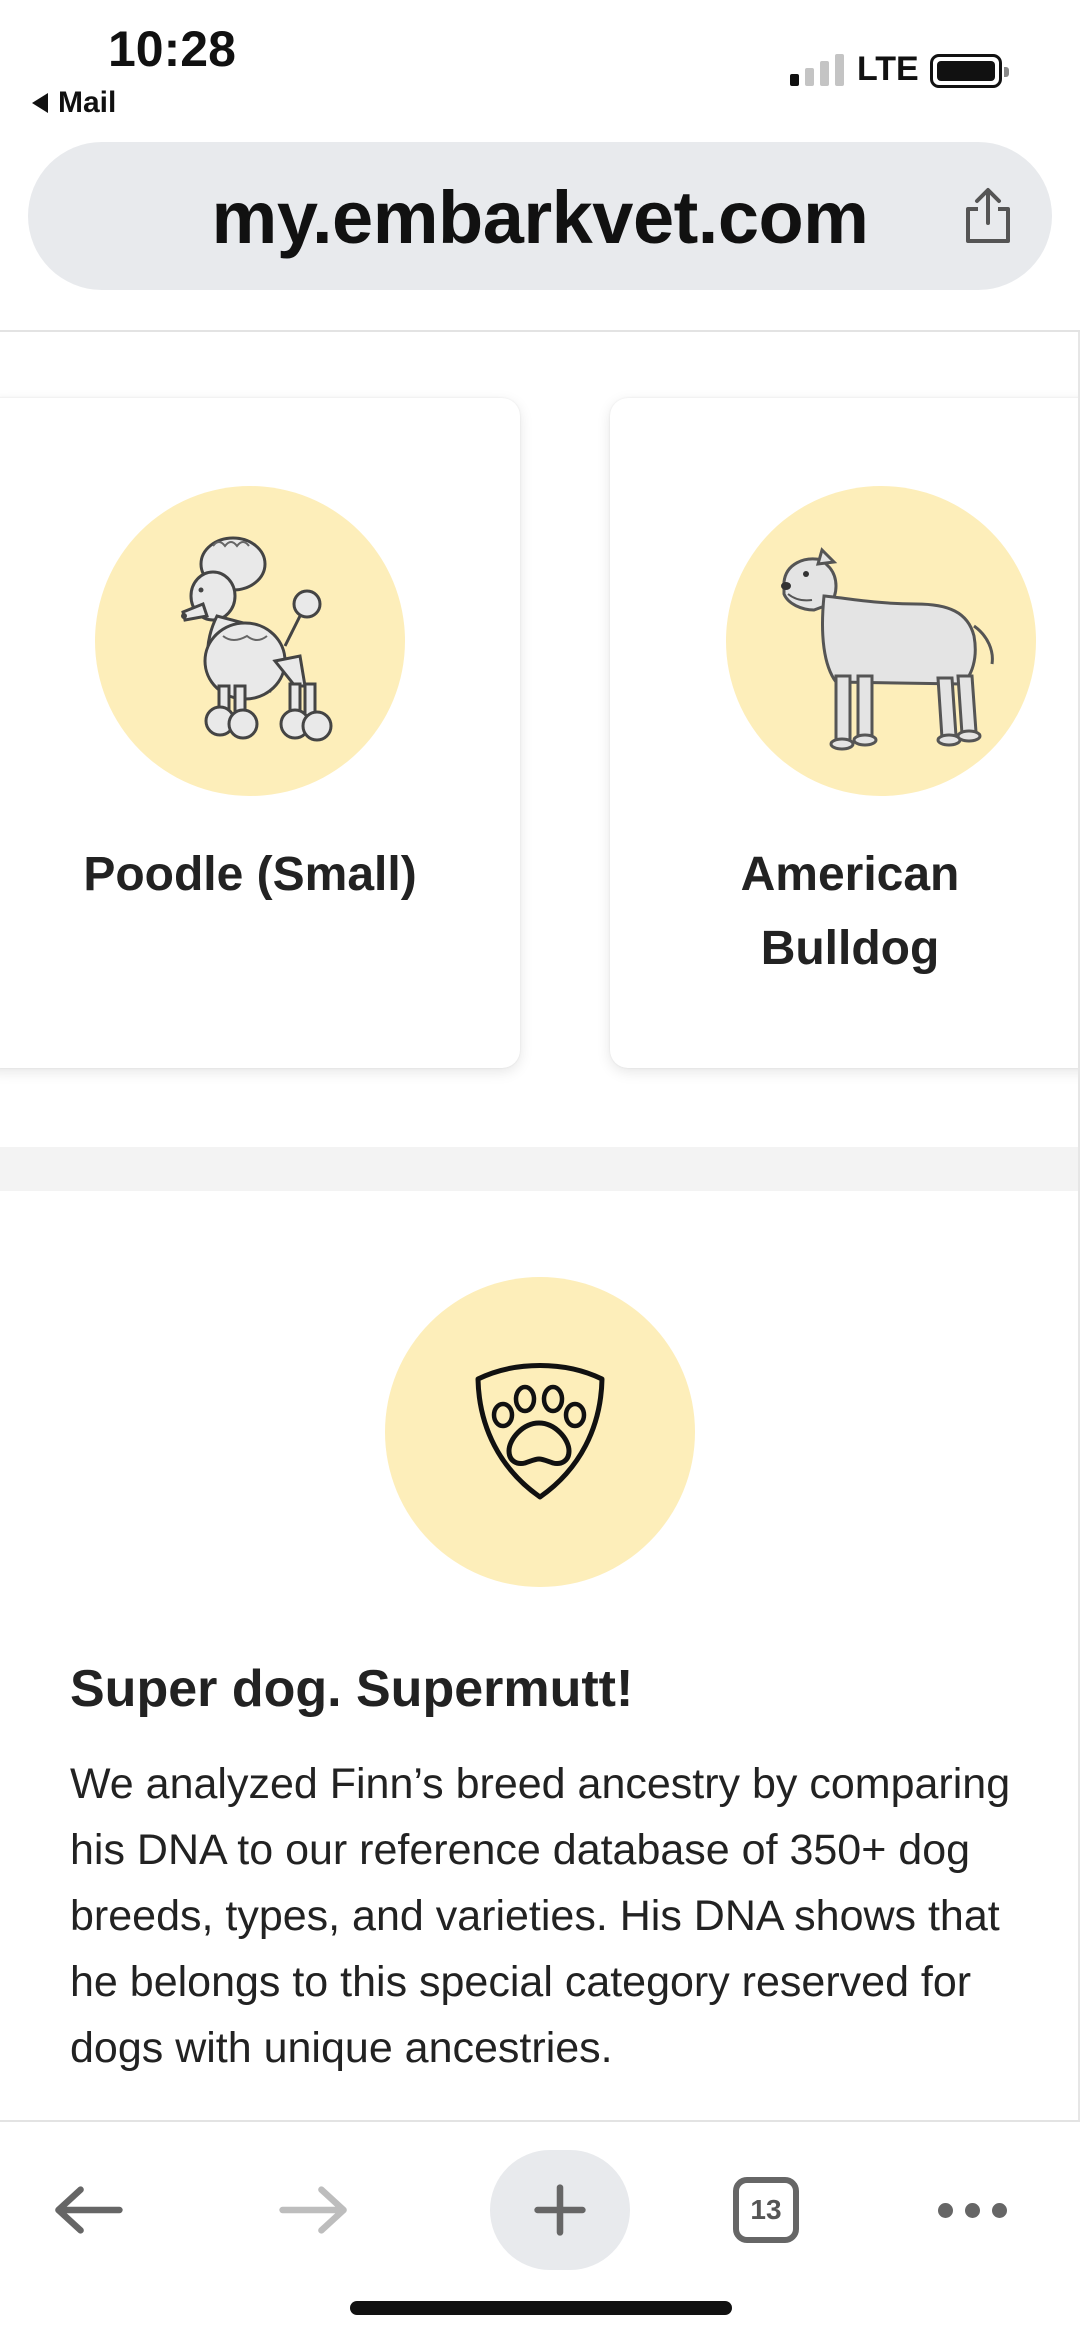 The height and width of the screenshot is (2337, 1080). I want to click on network-type: LTE, so click(888, 69).